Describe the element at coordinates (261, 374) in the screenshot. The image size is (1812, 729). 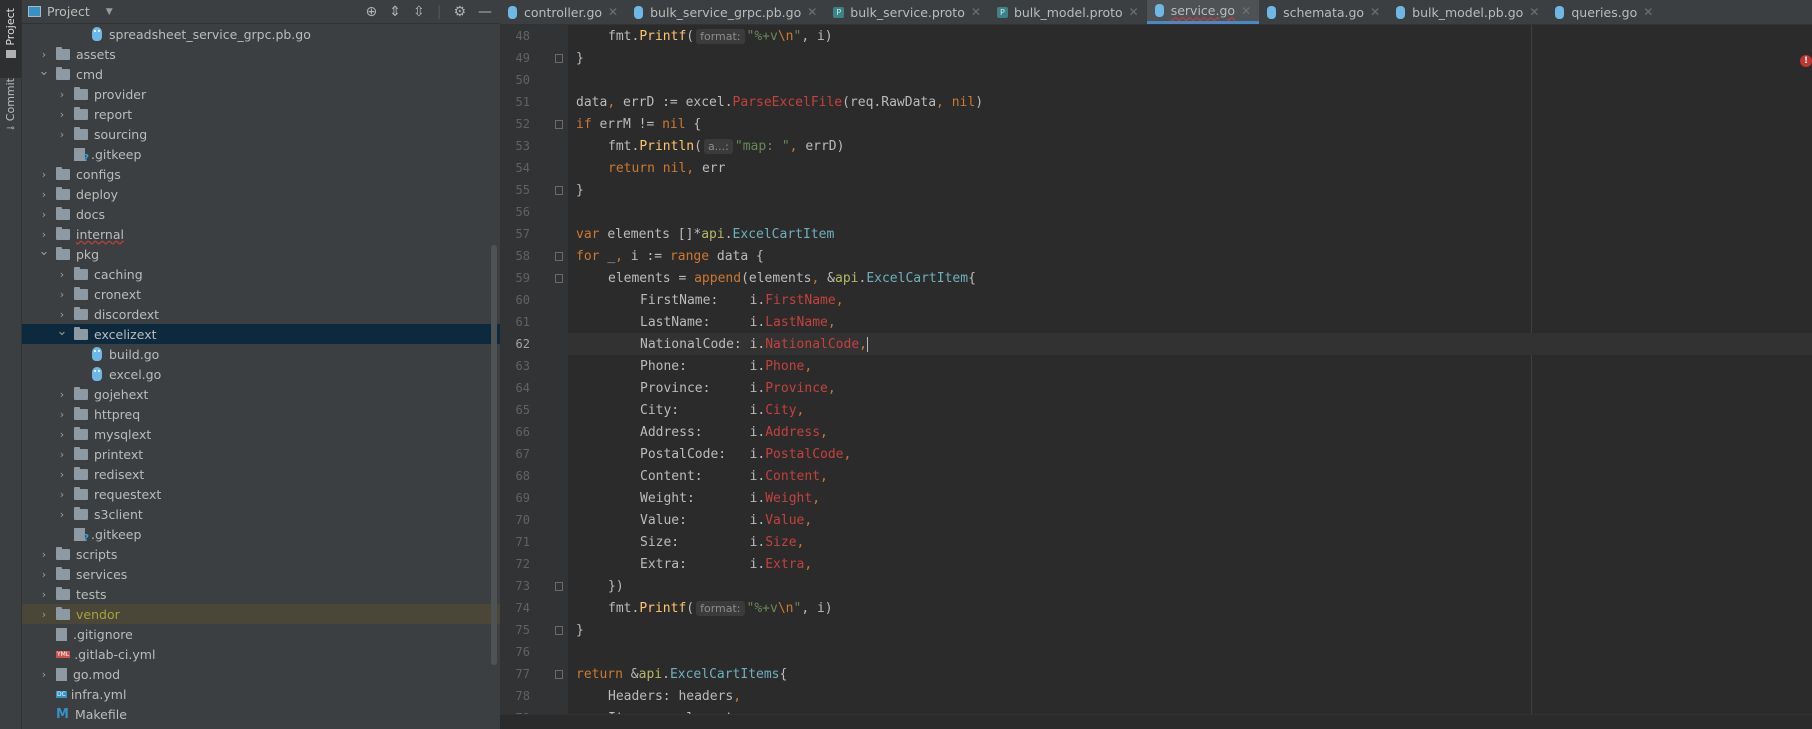
I see `tree-item: excel.go` at that location.